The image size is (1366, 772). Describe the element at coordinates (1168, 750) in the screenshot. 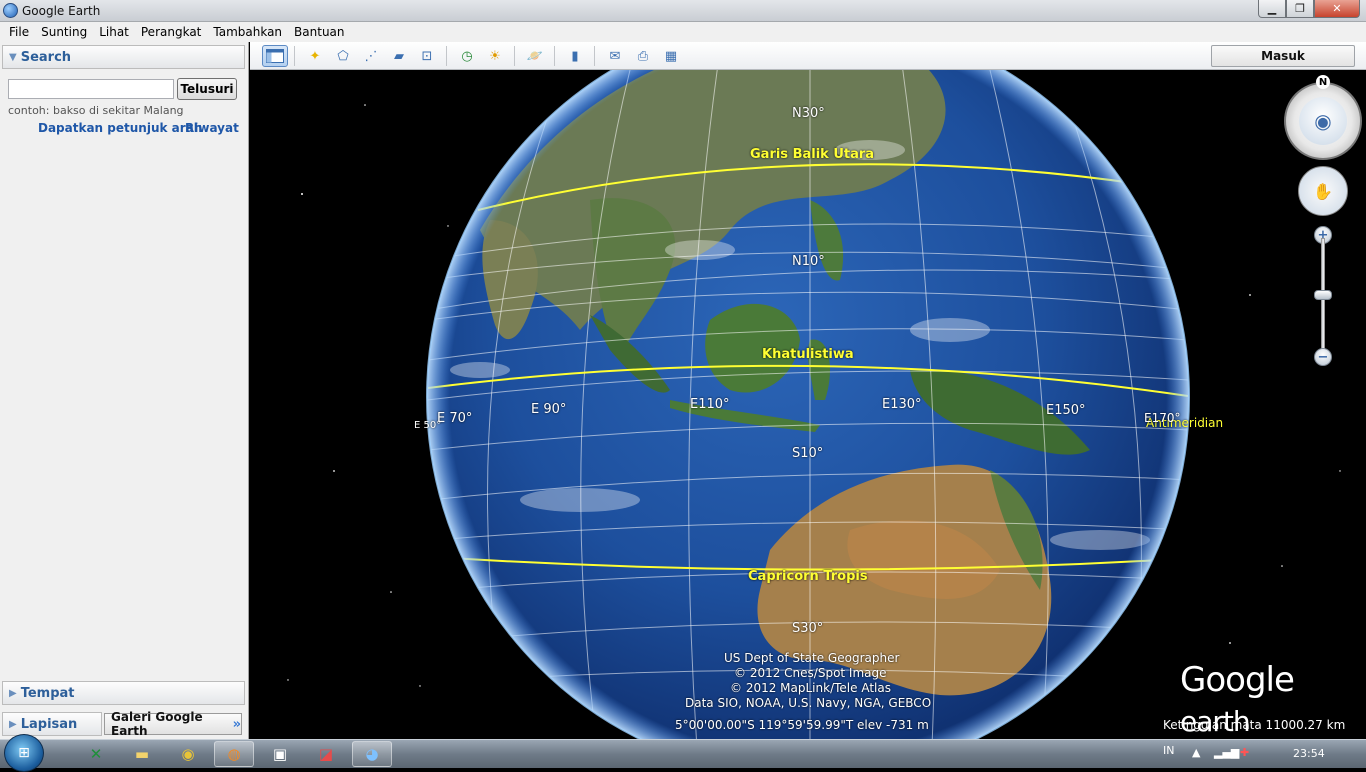

I see `language-indicator: IN` at that location.